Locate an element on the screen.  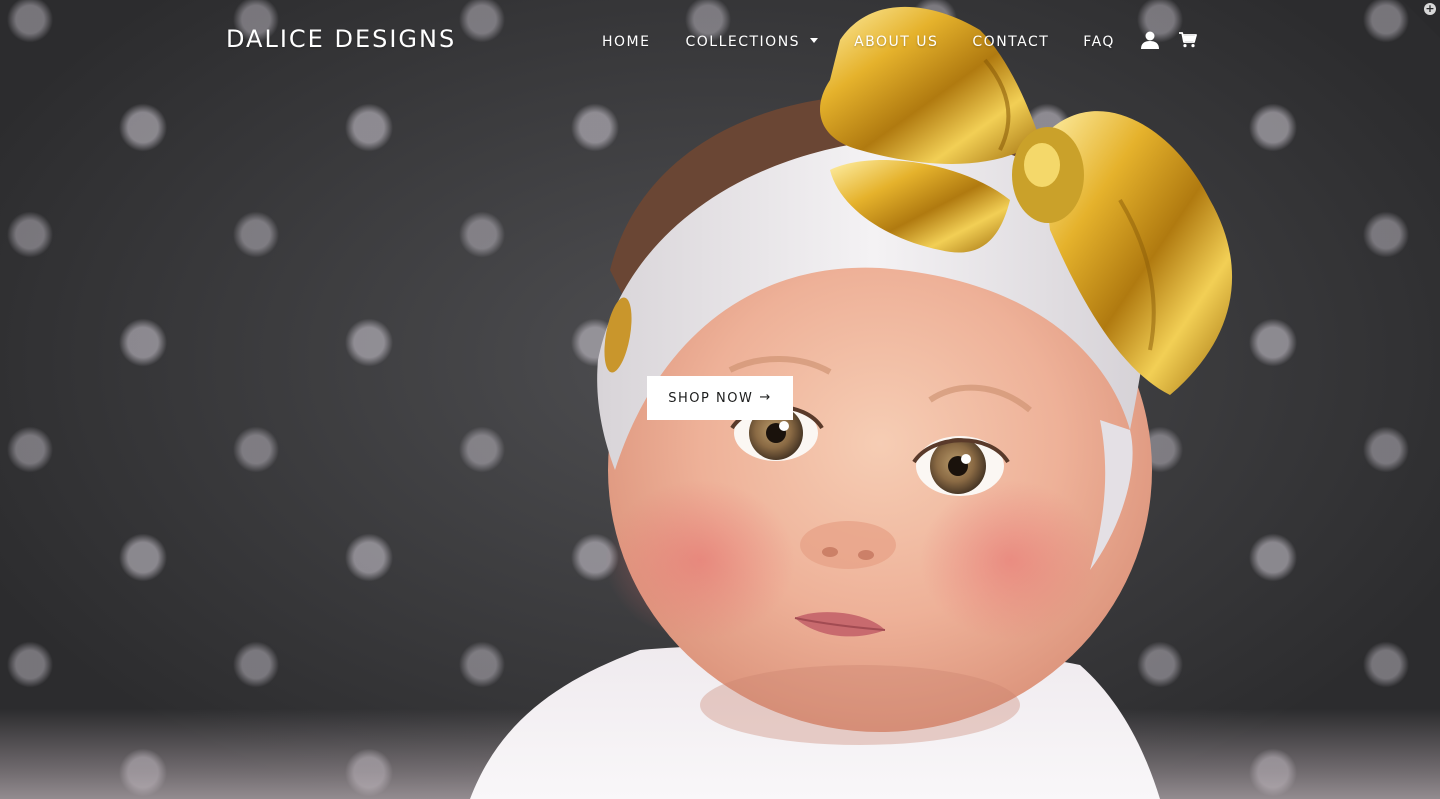
account-button is located at coordinates (1150, 40).